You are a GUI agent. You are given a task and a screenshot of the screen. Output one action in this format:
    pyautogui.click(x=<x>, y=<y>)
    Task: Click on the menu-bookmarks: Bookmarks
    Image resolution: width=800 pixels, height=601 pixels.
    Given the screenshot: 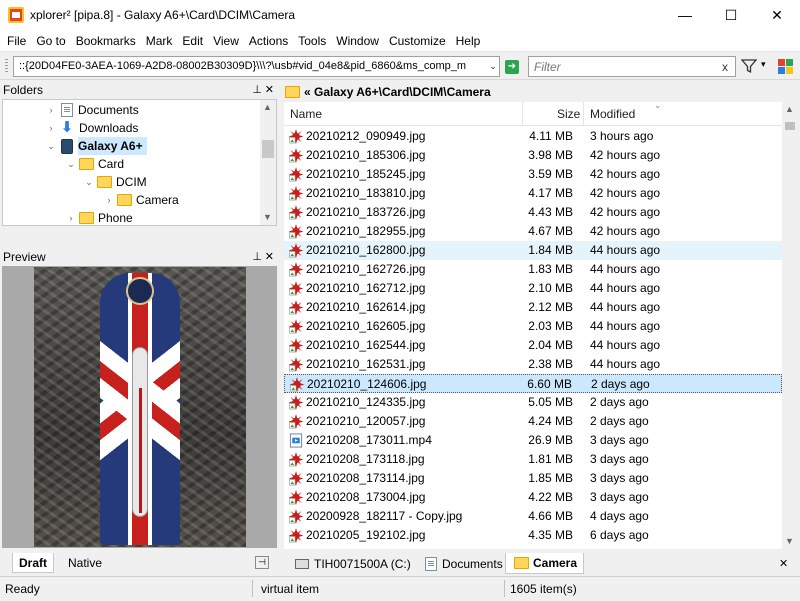 What is the action you would take?
    pyautogui.click(x=106, y=41)
    